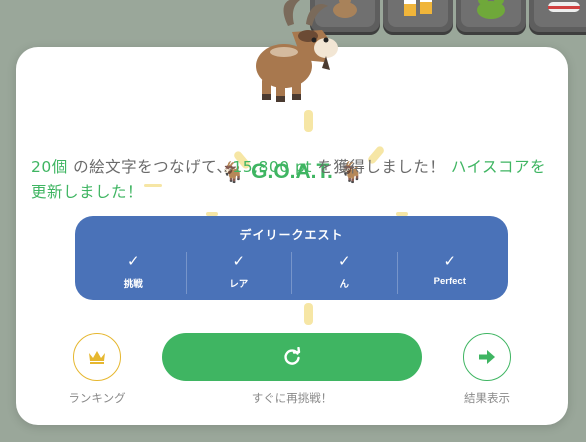 The width and height of the screenshot is (586, 442). I want to click on ranking-label: ランキング, so click(97, 398).